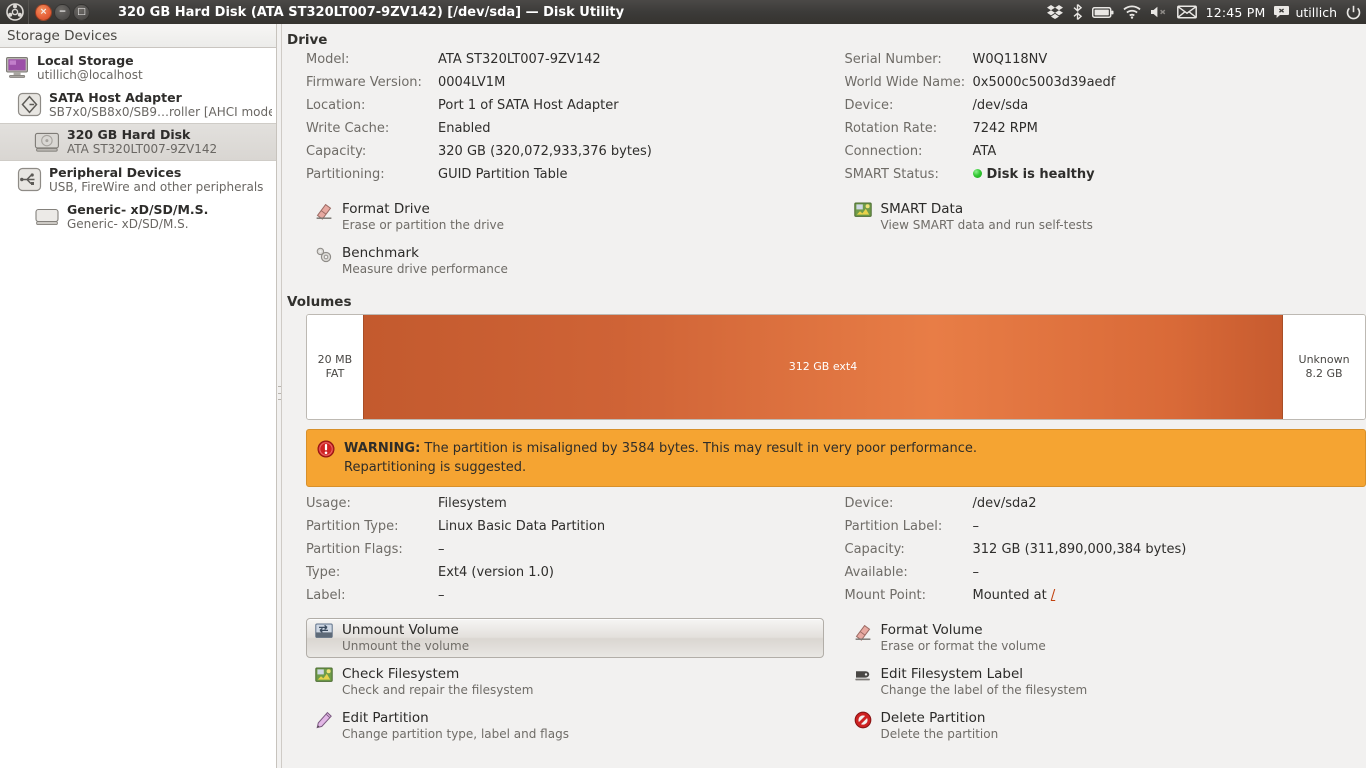 Image resolution: width=1366 pixels, height=768 pixels. I want to click on format-volume-button: Format Volume Erase or format the volume, so click(1103, 638).